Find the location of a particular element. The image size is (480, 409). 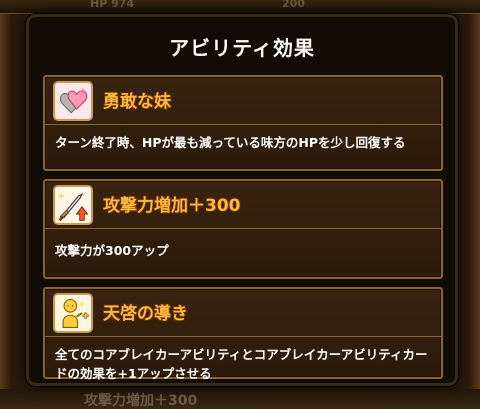

background-right-frame is located at coordinates (474, 201).